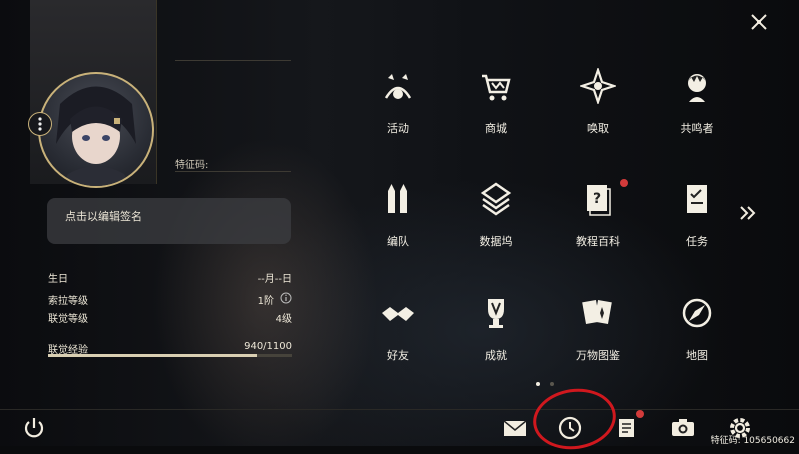 This screenshot has width=799, height=454. Describe the element at coordinates (627, 428) in the screenshot. I see `notice-icon` at that location.